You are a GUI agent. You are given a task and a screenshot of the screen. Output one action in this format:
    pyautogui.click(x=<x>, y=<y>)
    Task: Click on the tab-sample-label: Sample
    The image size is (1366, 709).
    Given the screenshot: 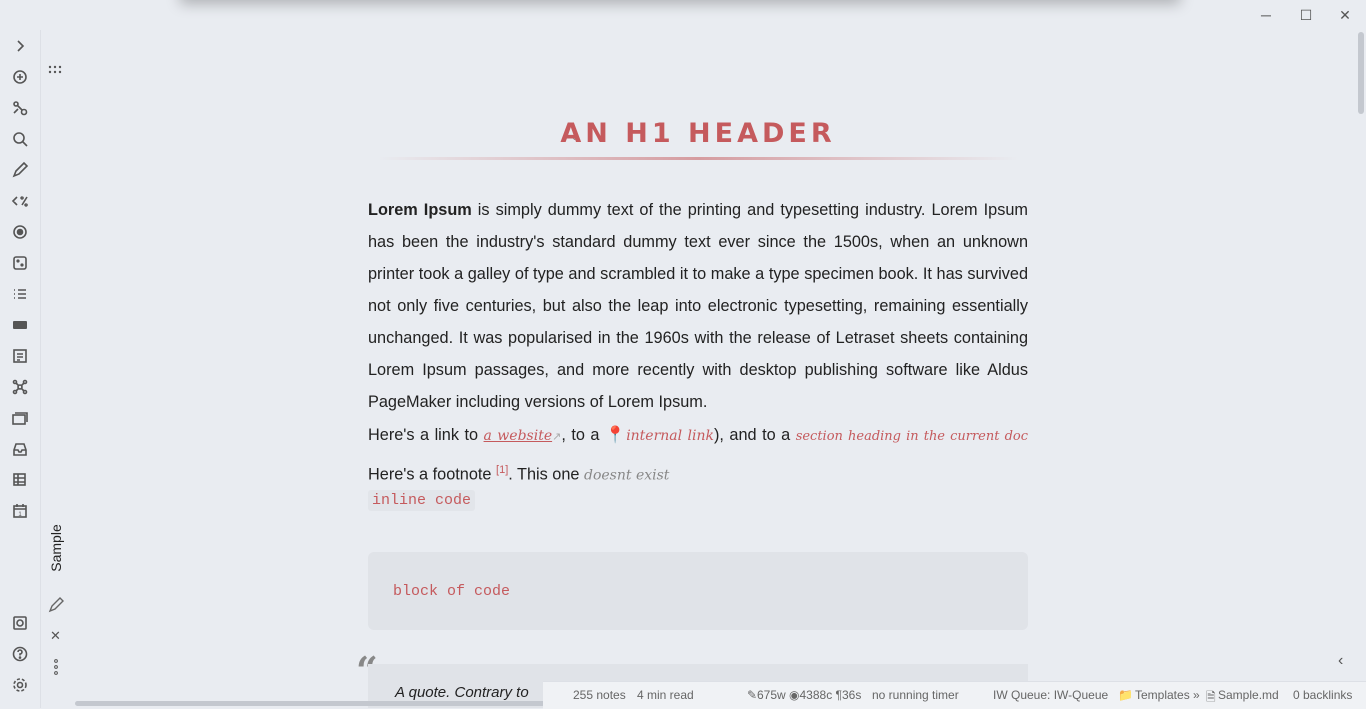 What is the action you would take?
    pyautogui.click(x=56, y=548)
    